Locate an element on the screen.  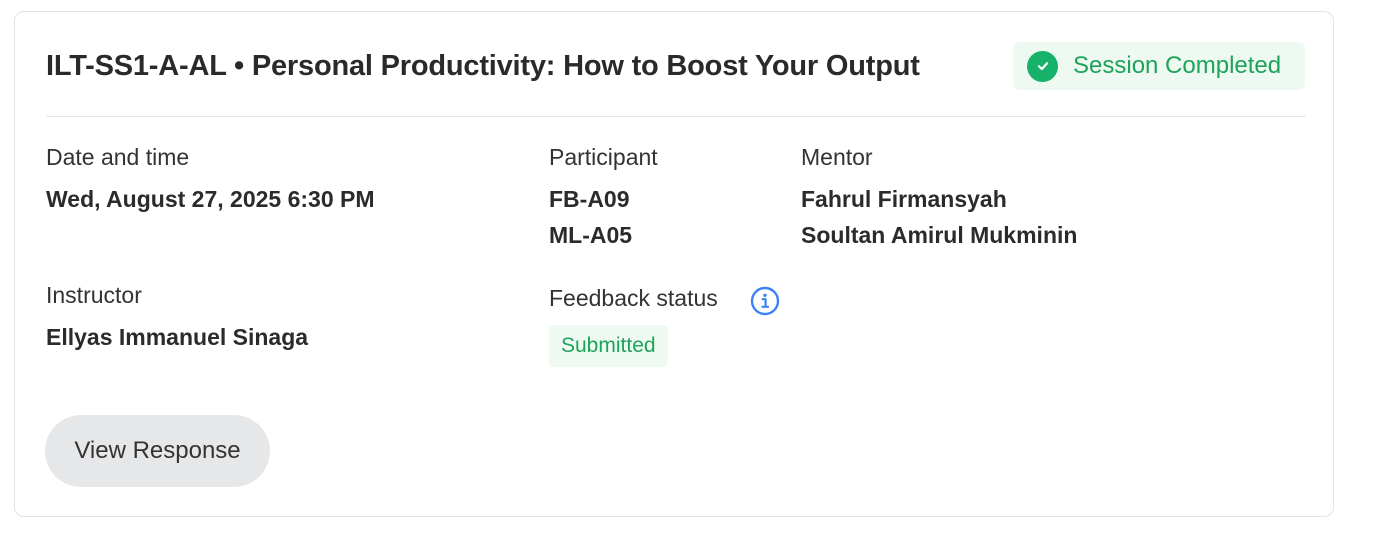
session-status-badge: Session Completed is located at coordinates (1159, 66).